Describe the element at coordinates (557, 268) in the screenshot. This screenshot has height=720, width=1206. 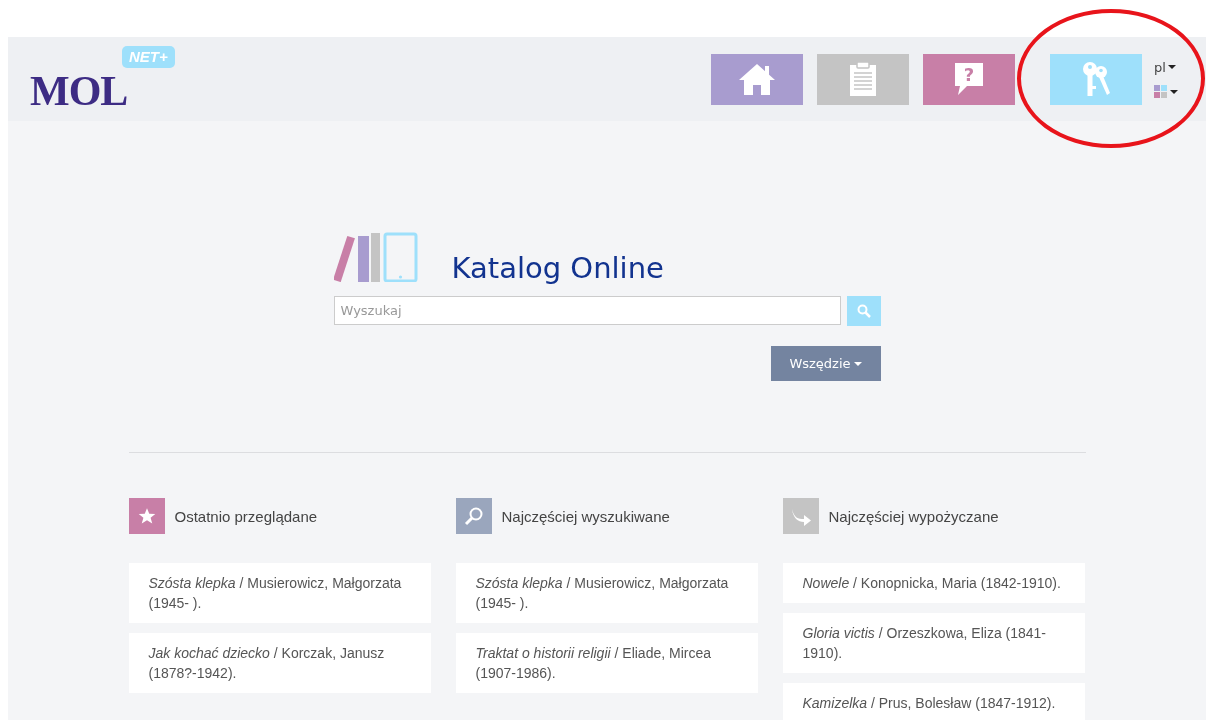
I see `catalog-title: Katalog Online` at that location.